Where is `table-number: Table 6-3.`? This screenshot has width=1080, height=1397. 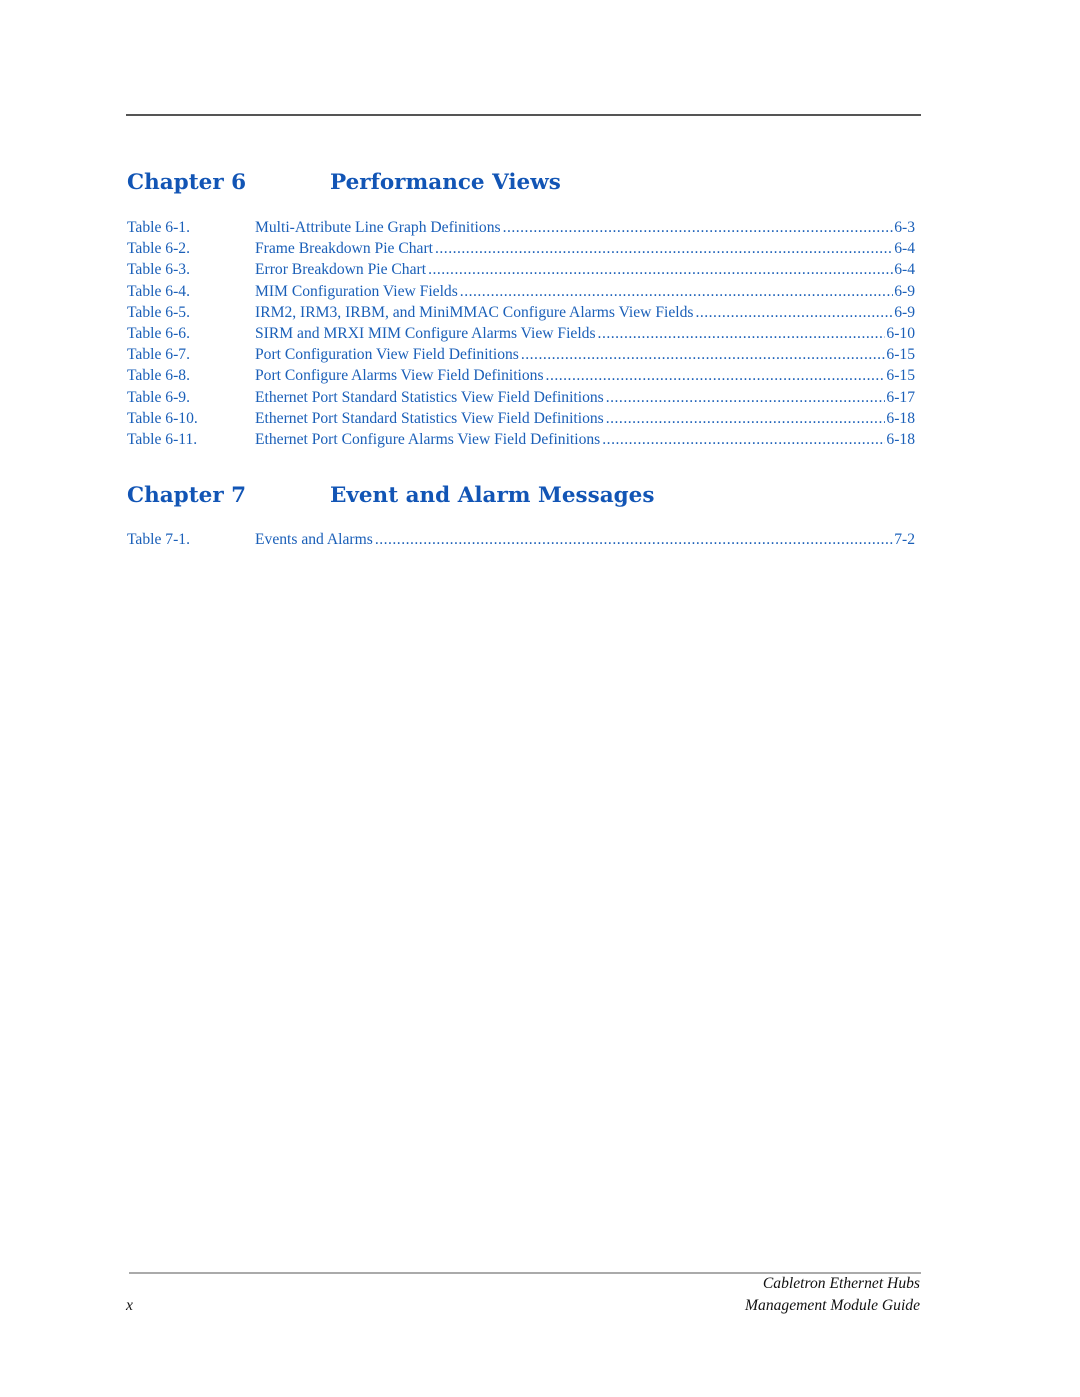 table-number: Table 6-3. is located at coordinates (158, 270).